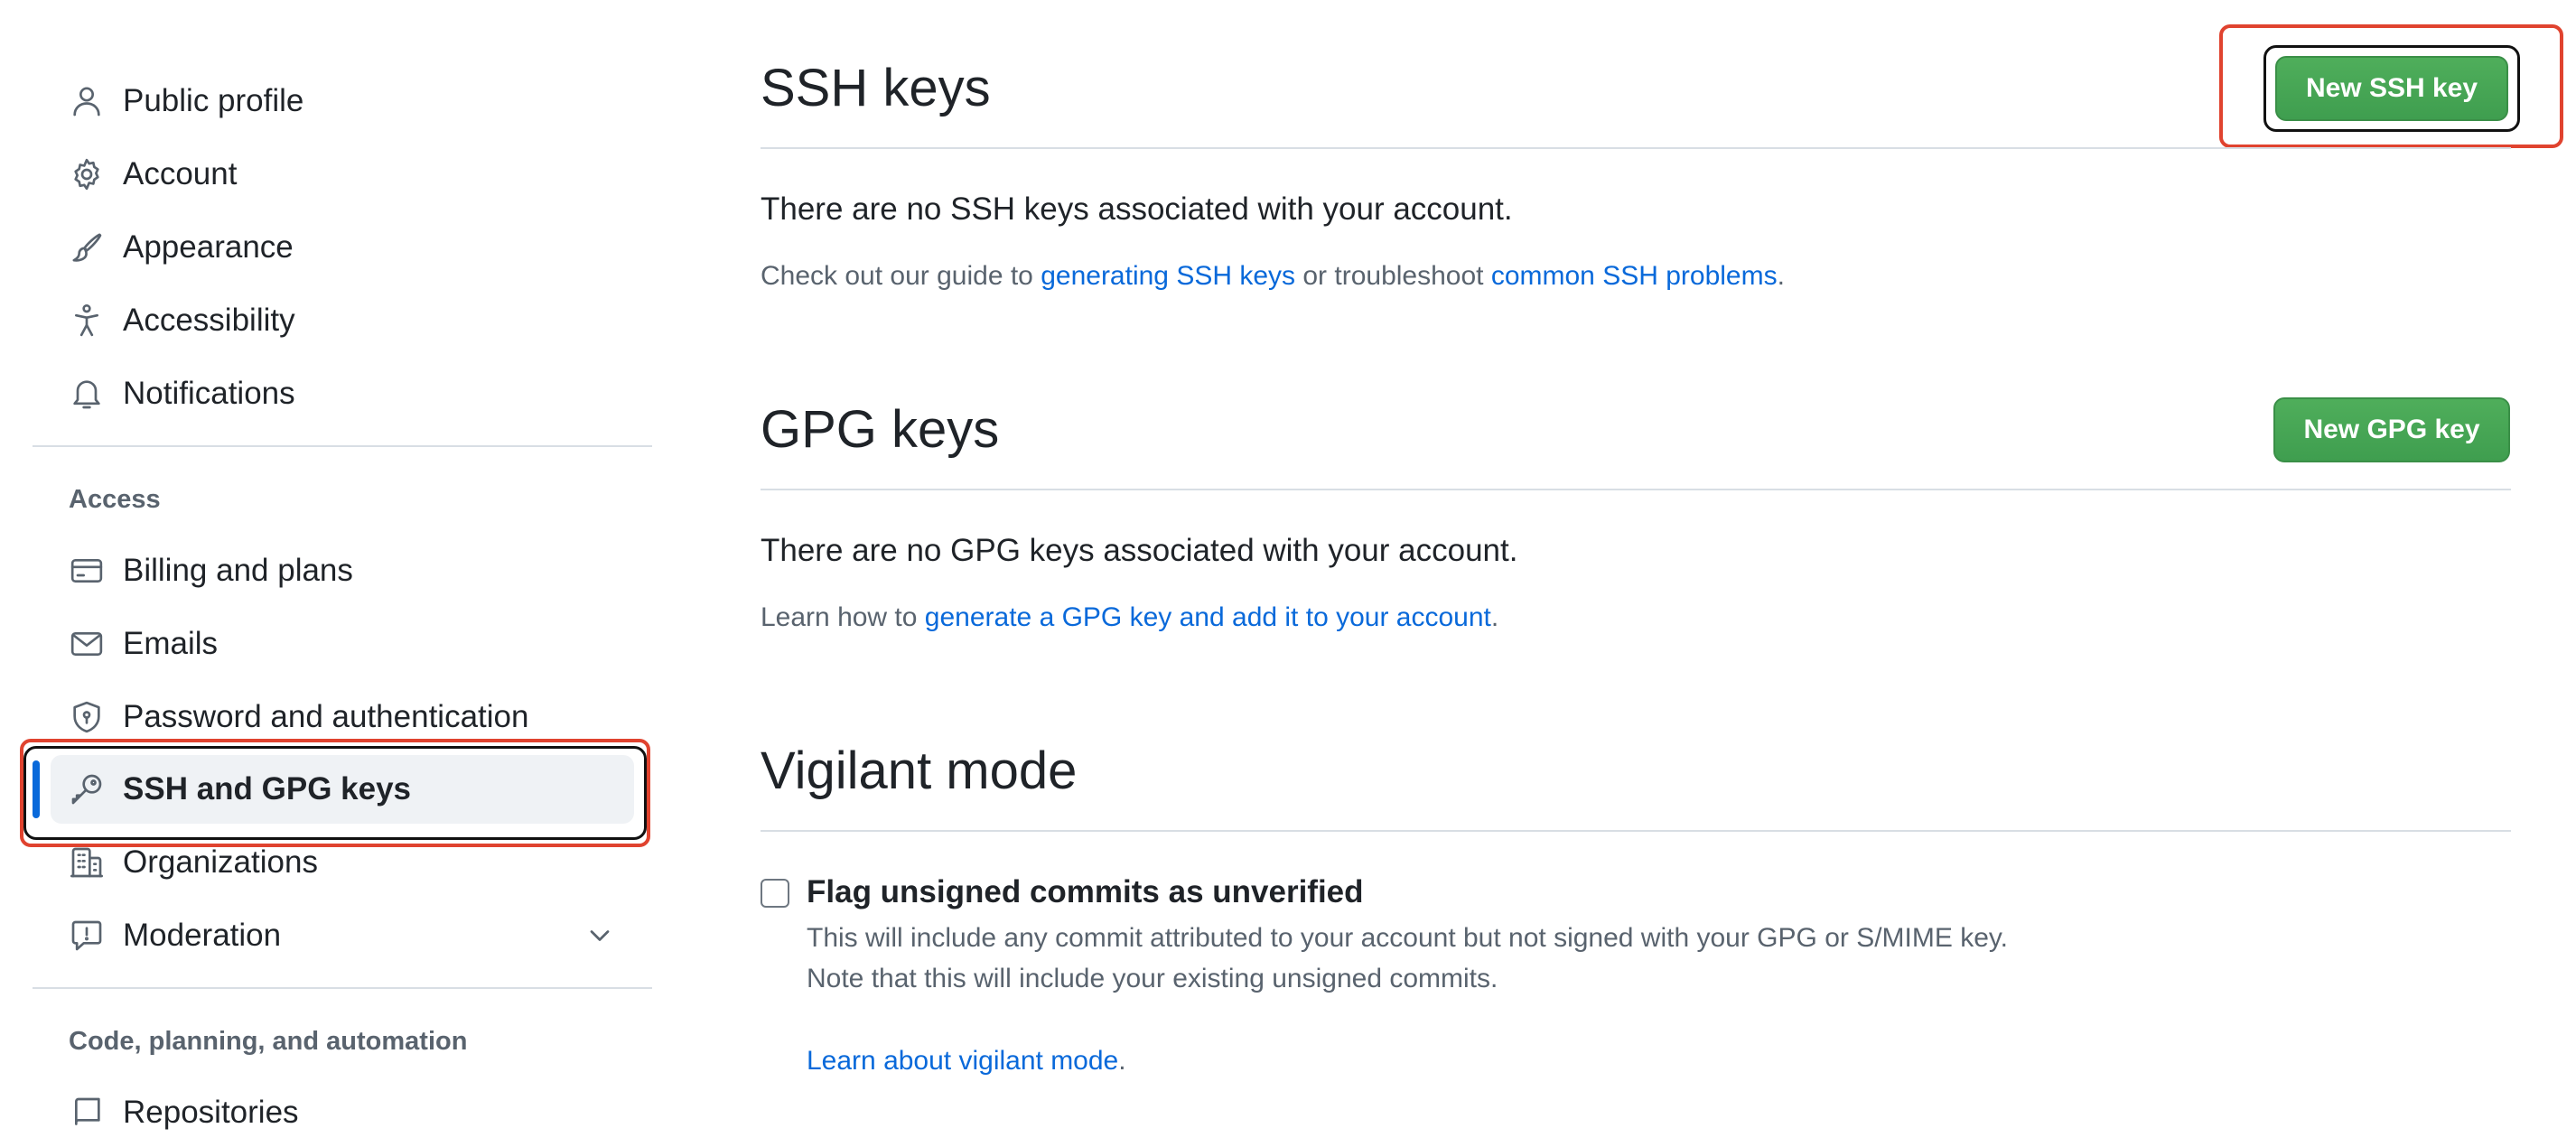 This screenshot has width=2576, height=1147. What do you see at coordinates (333, 247) in the screenshot?
I see `sidebar-item-appearance: Appearance` at bounding box center [333, 247].